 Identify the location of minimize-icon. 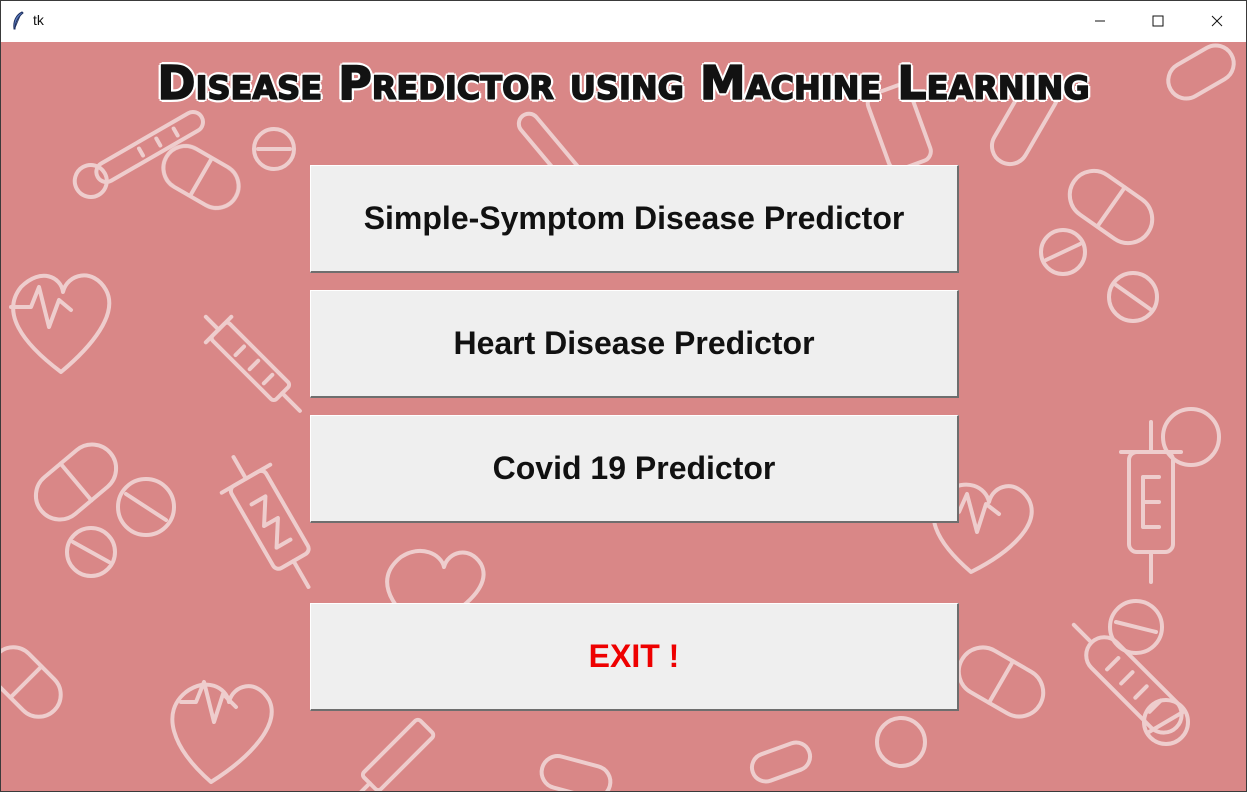
(1100, 21).